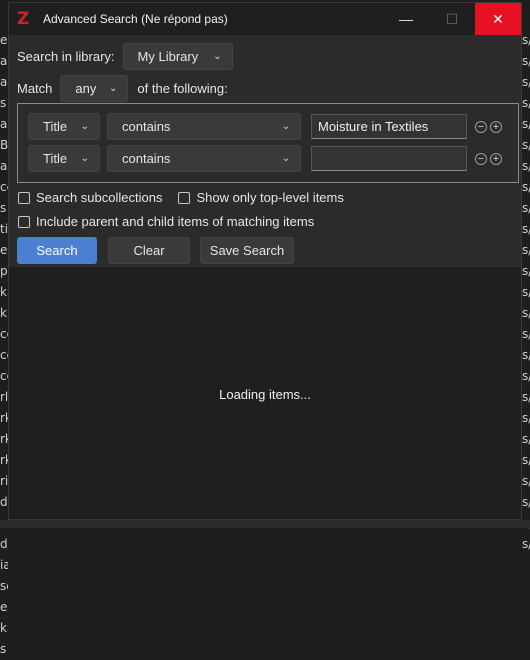 Image resolution: width=530 pixels, height=660 pixels. I want to click on zotero-app-icon: Z, so click(25, 19).